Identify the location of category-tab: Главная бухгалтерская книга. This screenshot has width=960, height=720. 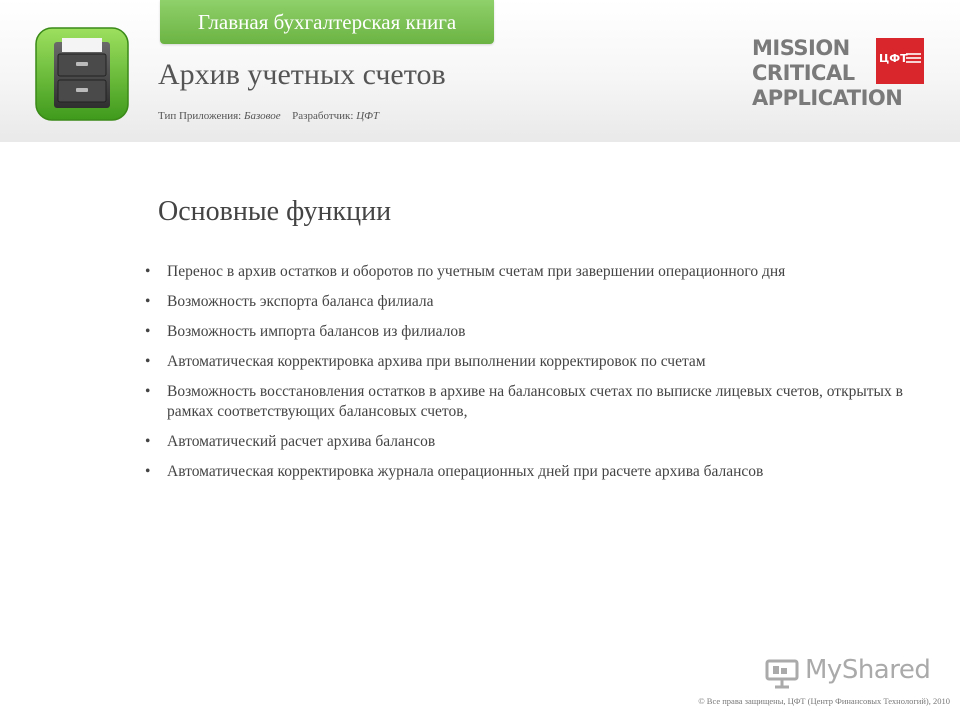
(327, 22).